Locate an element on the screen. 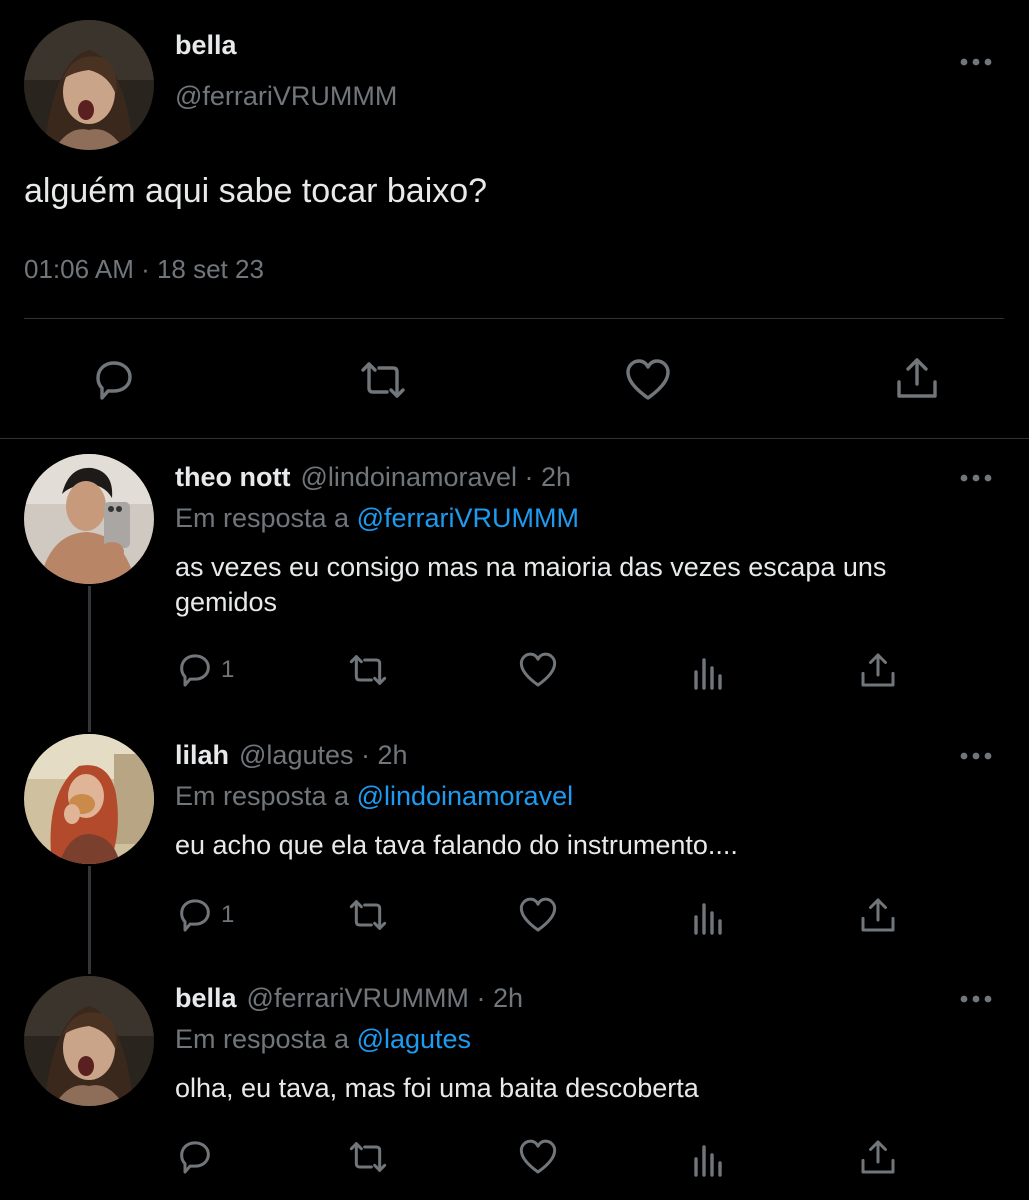 This screenshot has height=1200, width=1029. reply-header: theo nott @lindoinamoravel · 2h is located at coordinates (373, 477).